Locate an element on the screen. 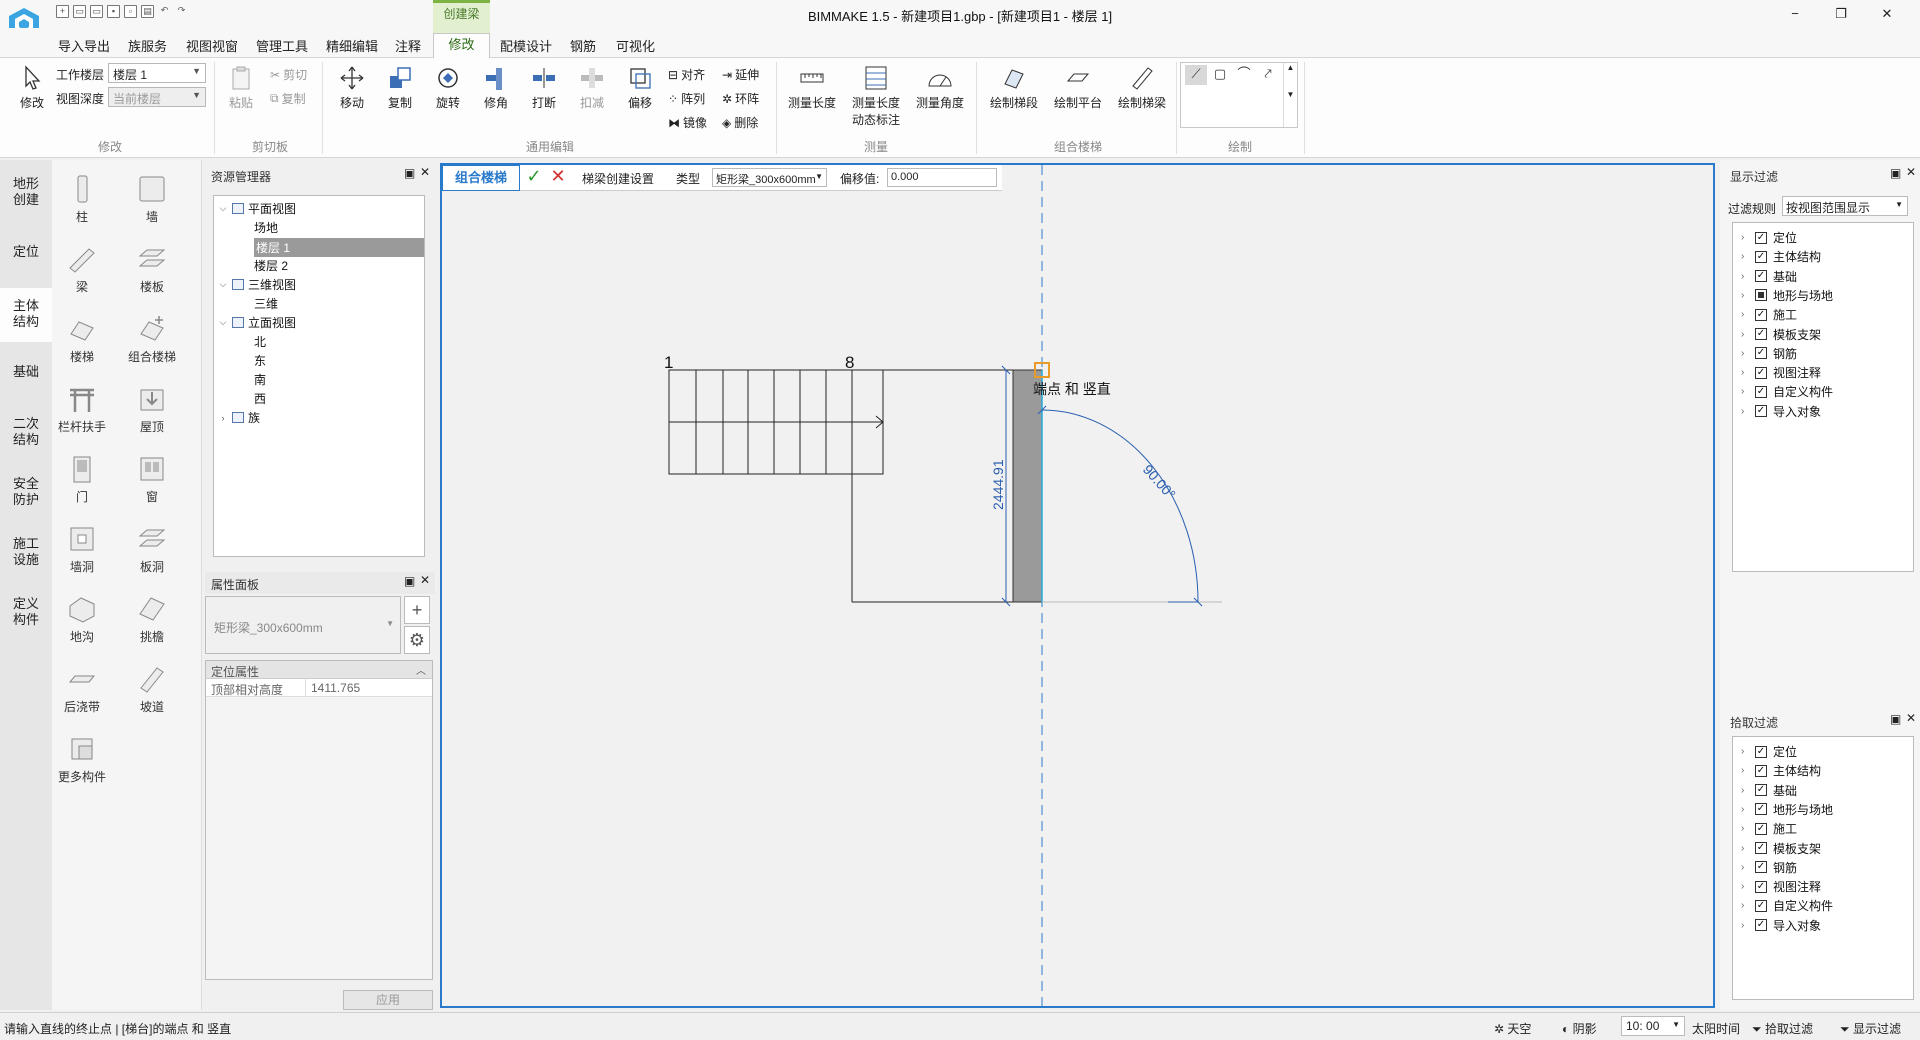 The image size is (1920, 1040). tab-view-window: 视图视窗 is located at coordinates (212, 45).